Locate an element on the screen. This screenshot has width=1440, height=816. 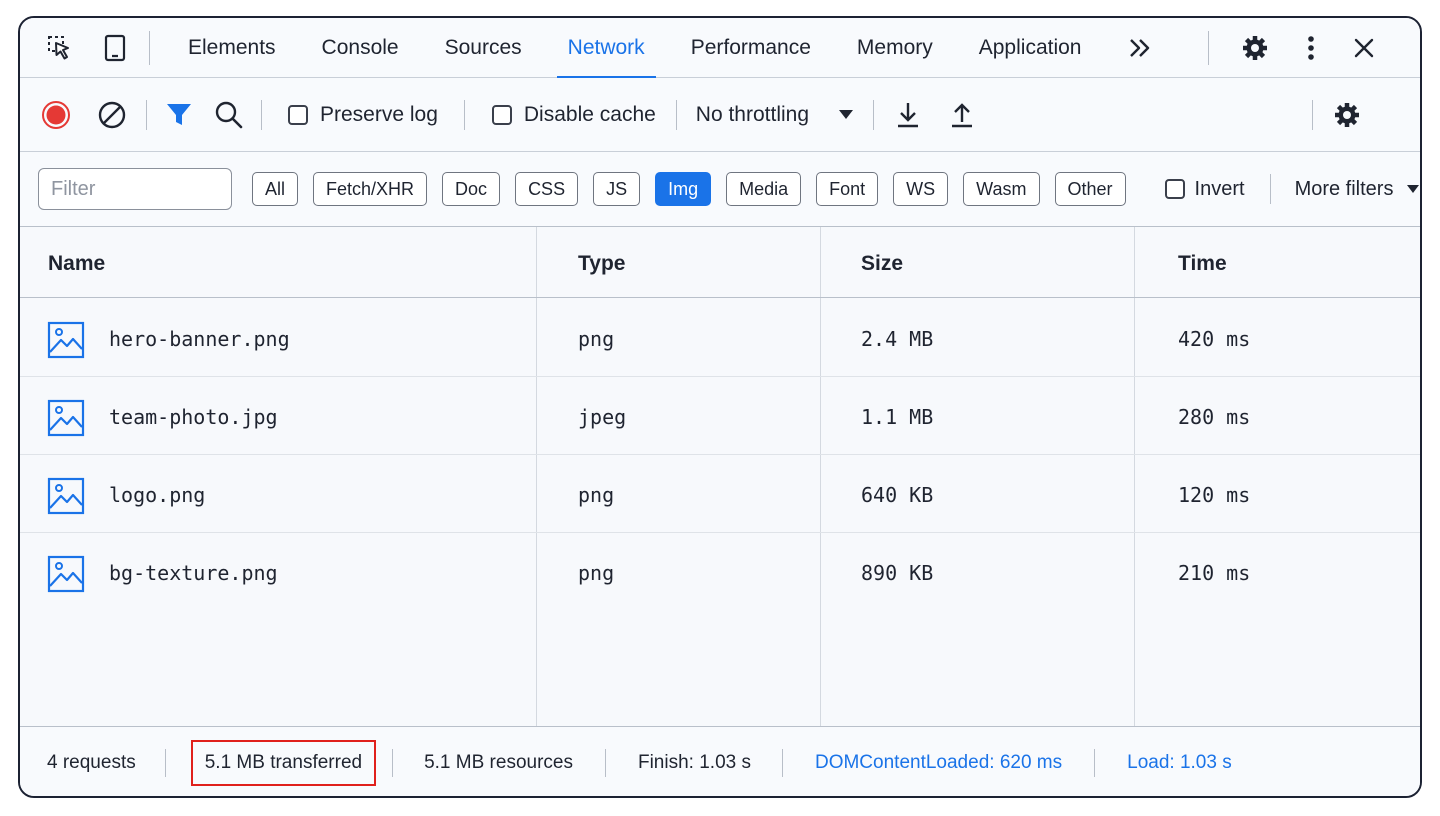
tab-label: Memory is located at coordinates (894, 47).